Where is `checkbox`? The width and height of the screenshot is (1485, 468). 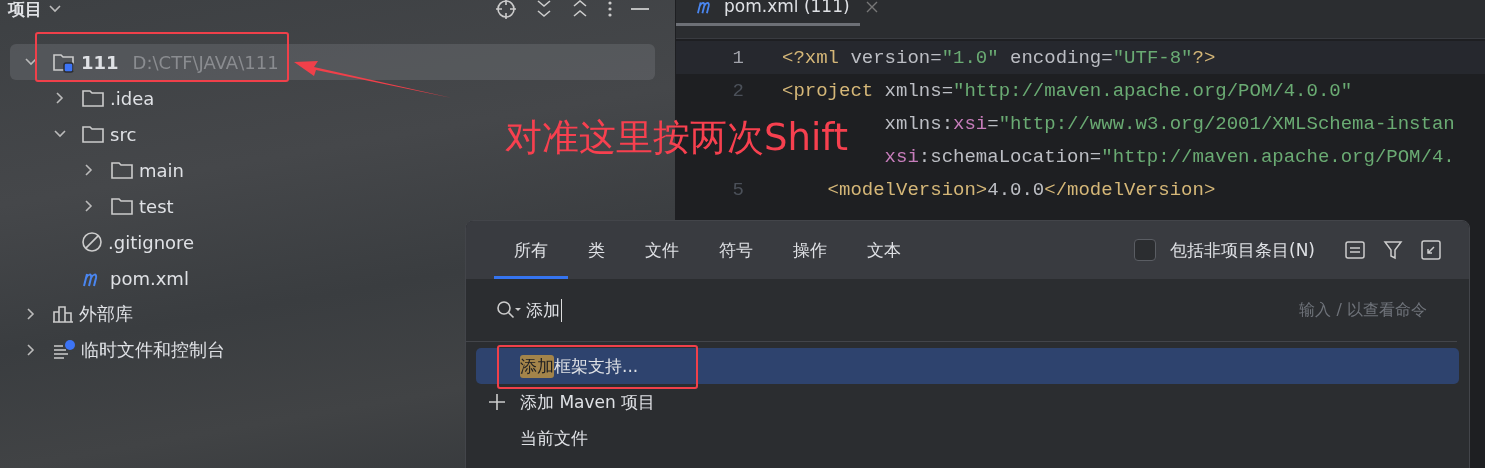
checkbox is located at coordinates (1145, 250).